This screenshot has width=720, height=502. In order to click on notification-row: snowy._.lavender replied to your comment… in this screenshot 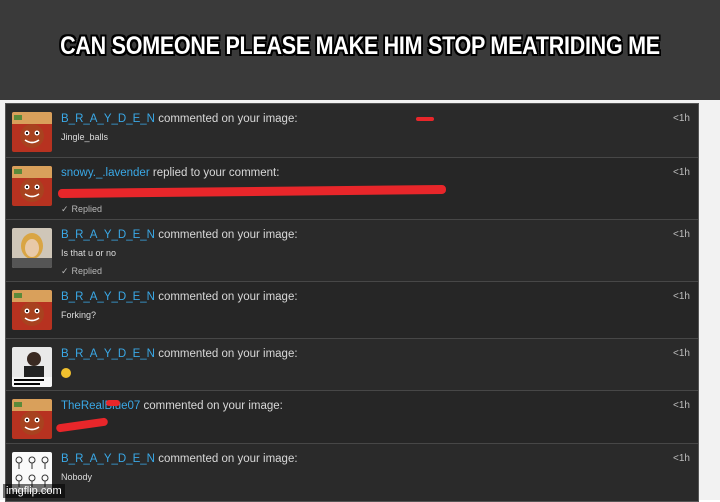, I will do `click(352, 189)`.